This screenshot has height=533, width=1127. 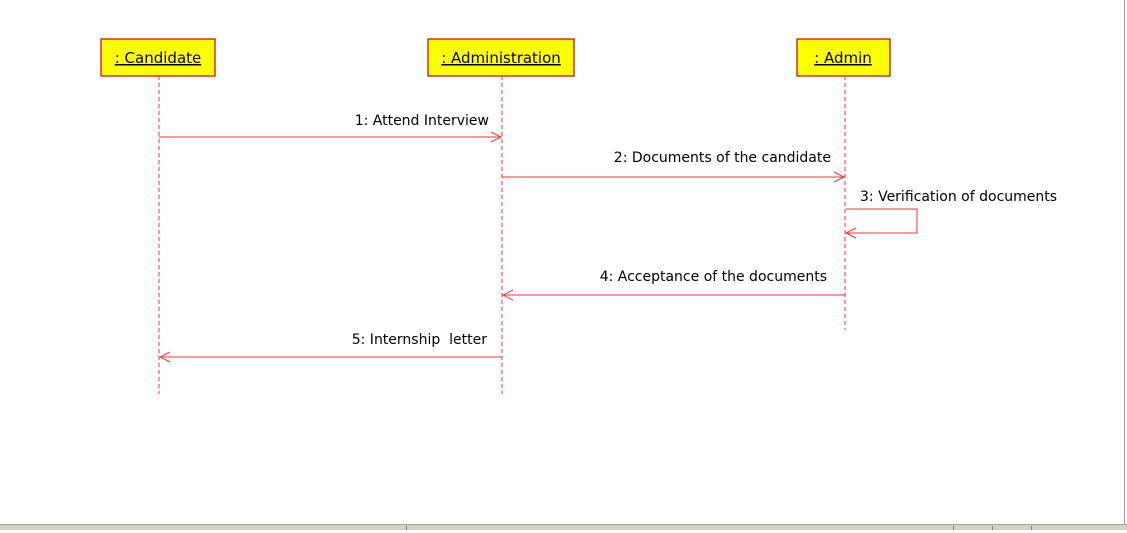 I want to click on message-5-label: 5: Internship letter, so click(x=420, y=340).